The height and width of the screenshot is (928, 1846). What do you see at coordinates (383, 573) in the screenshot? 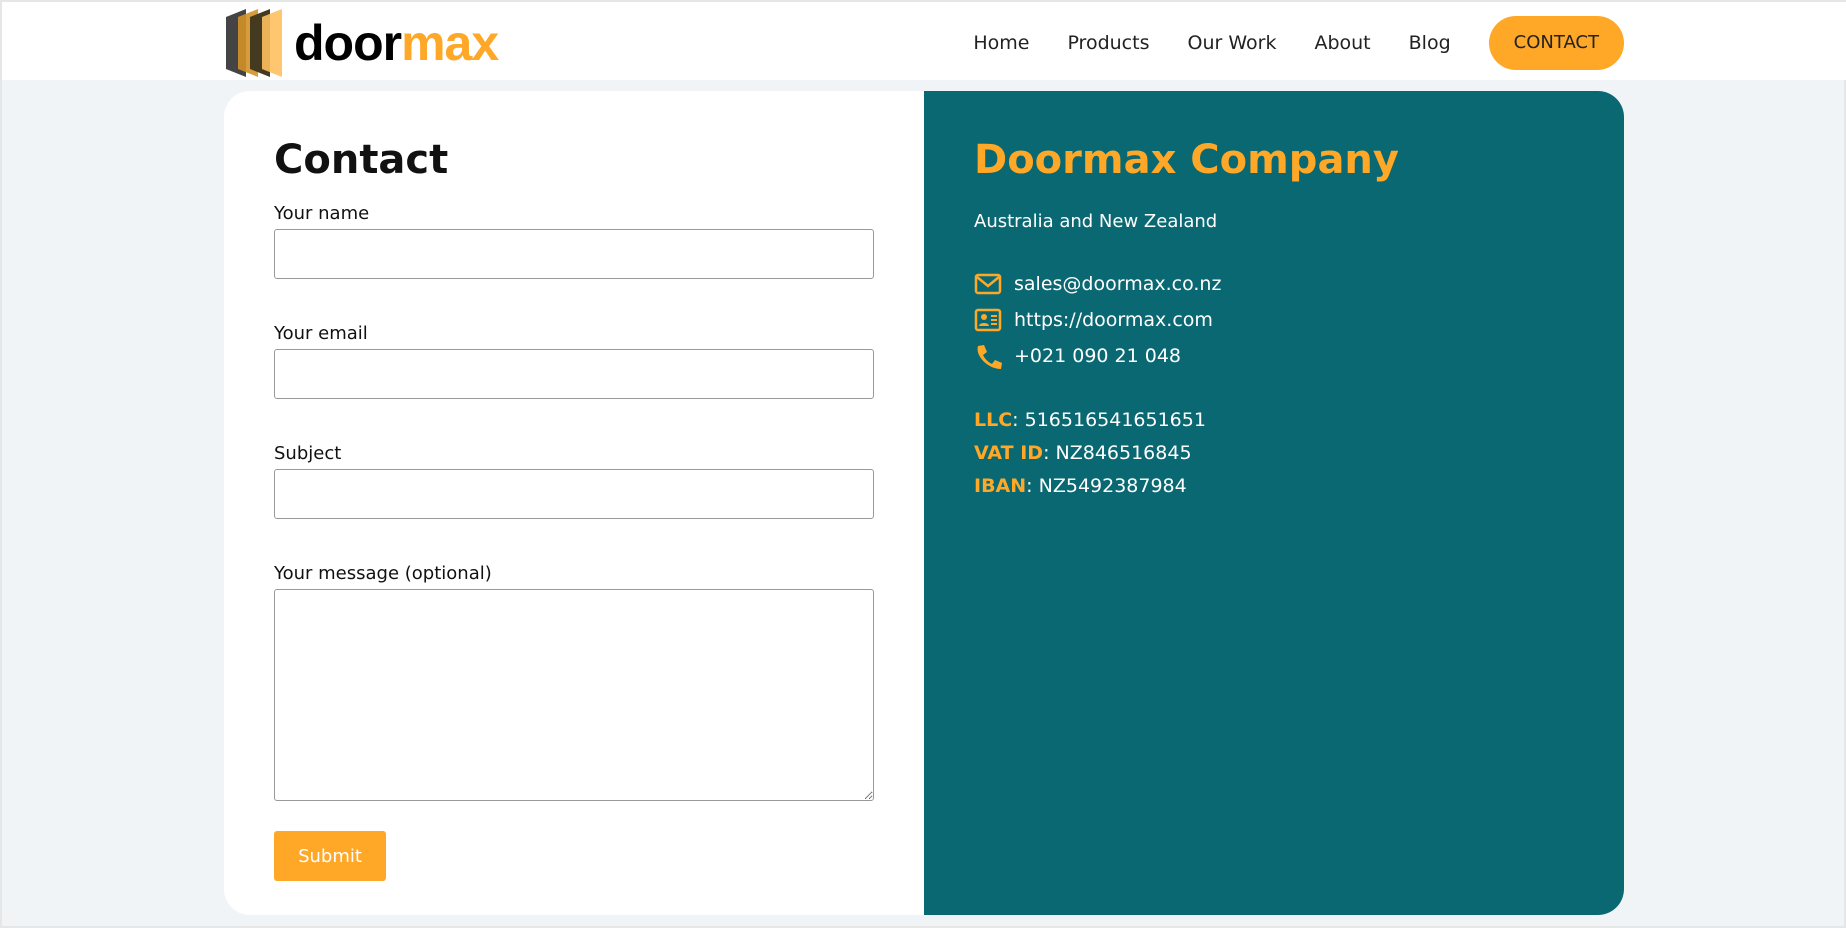
I see `message-label: Your message (optional)` at bounding box center [383, 573].